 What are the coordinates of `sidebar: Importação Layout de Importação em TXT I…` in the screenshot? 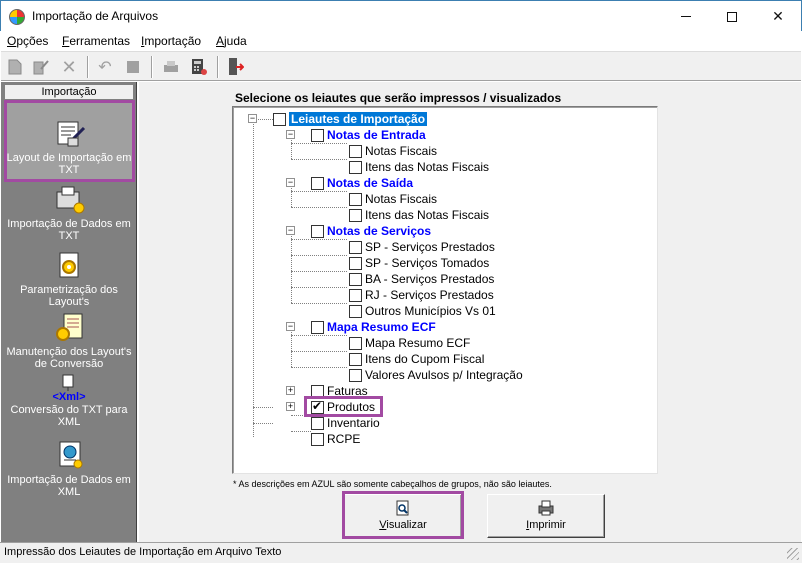 It's located at (69, 312).